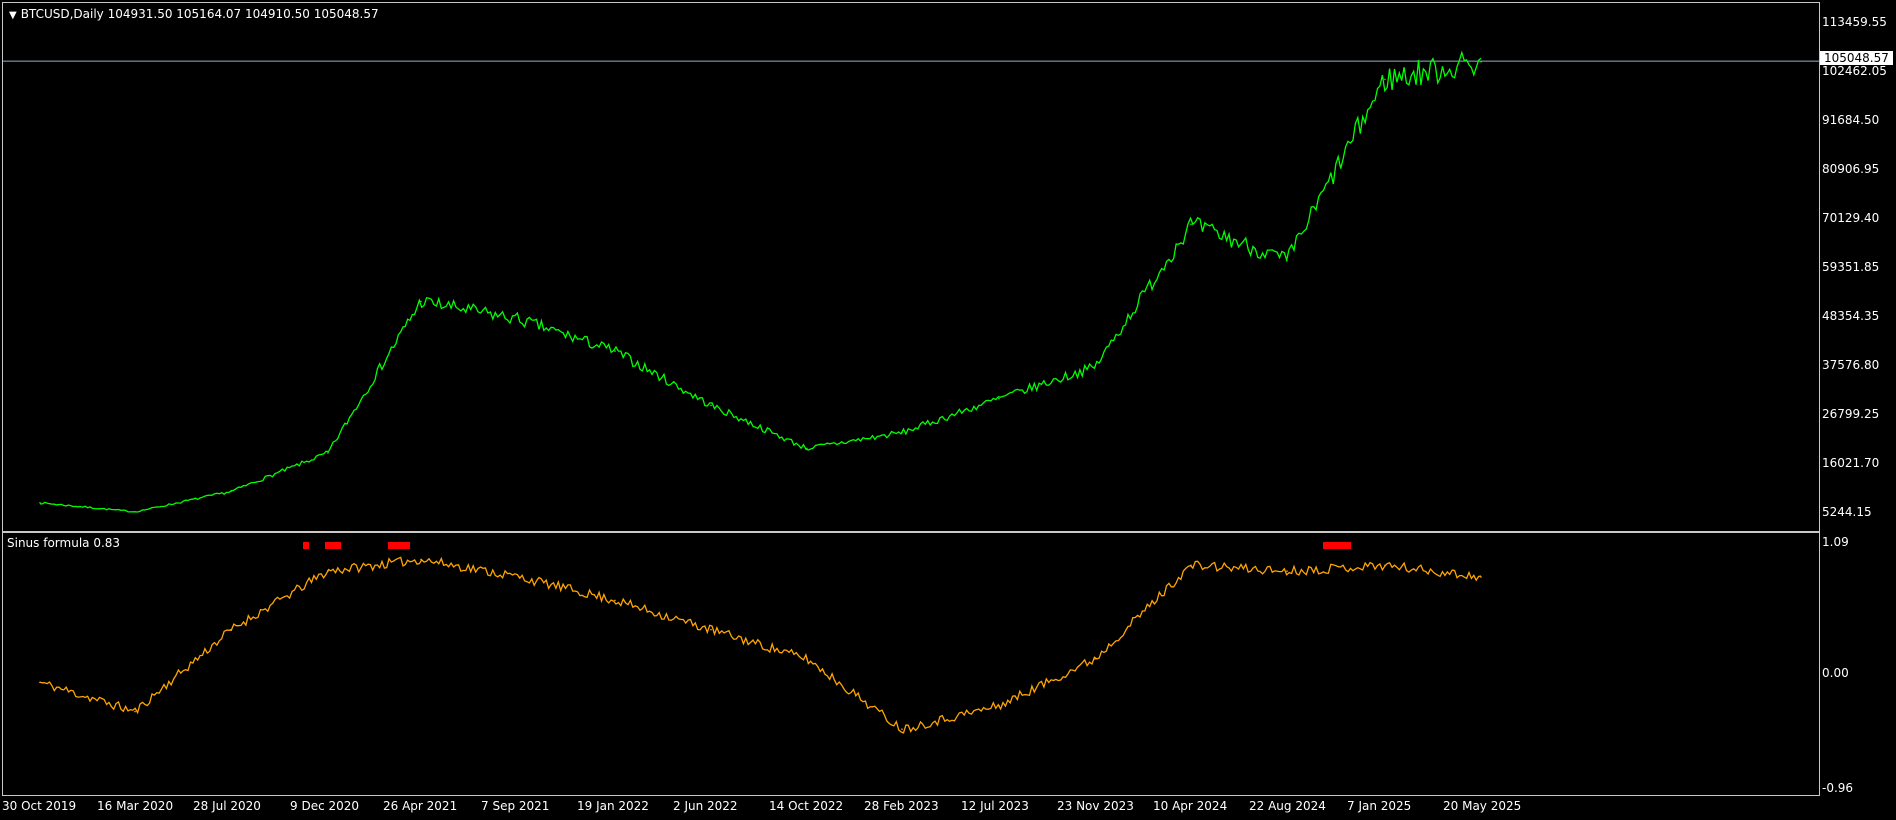 This screenshot has width=1896, height=820. What do you see at coordinates (705, 806) in the screenshot?
I see `time-axis-label: 2 Jun 2022` at bounding box center [705, 806].